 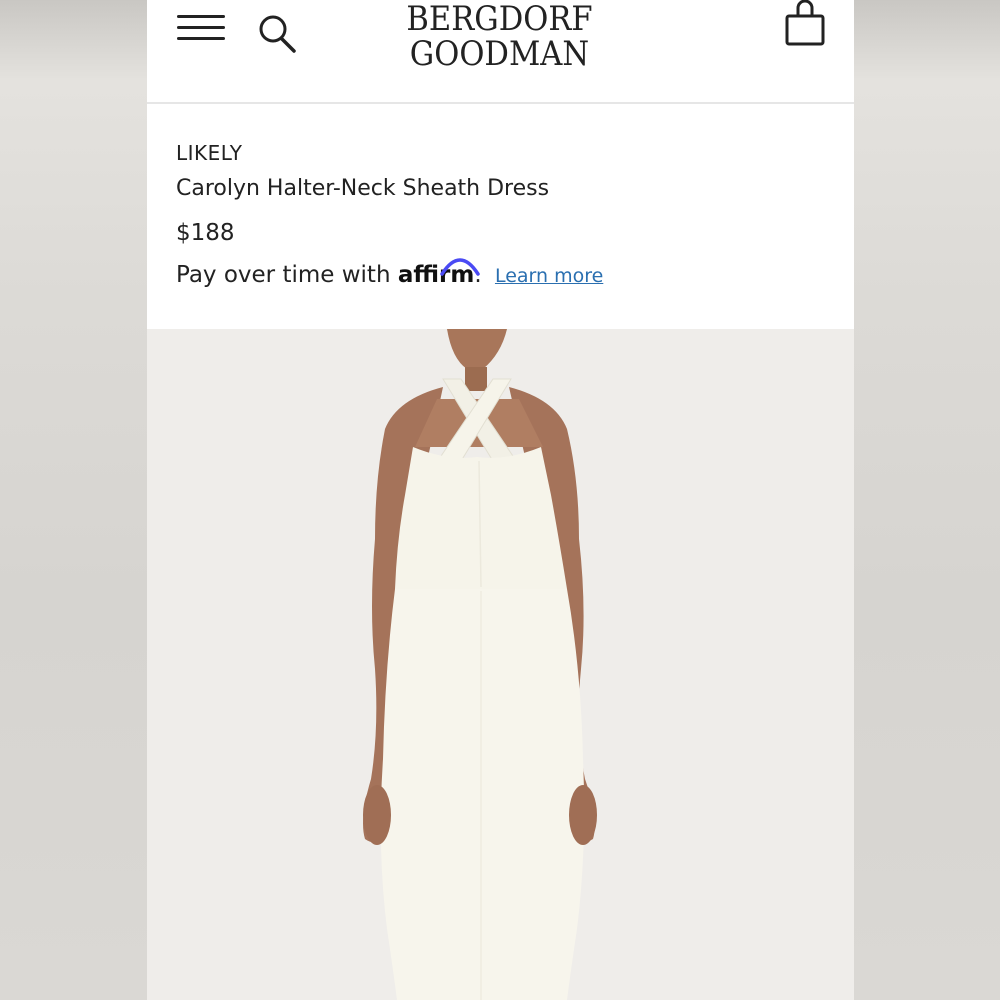 What do you see at coordinates (73, 500) in the screenshot?
I see `left-blurred-backdrop` at bounding box center [73, 500].